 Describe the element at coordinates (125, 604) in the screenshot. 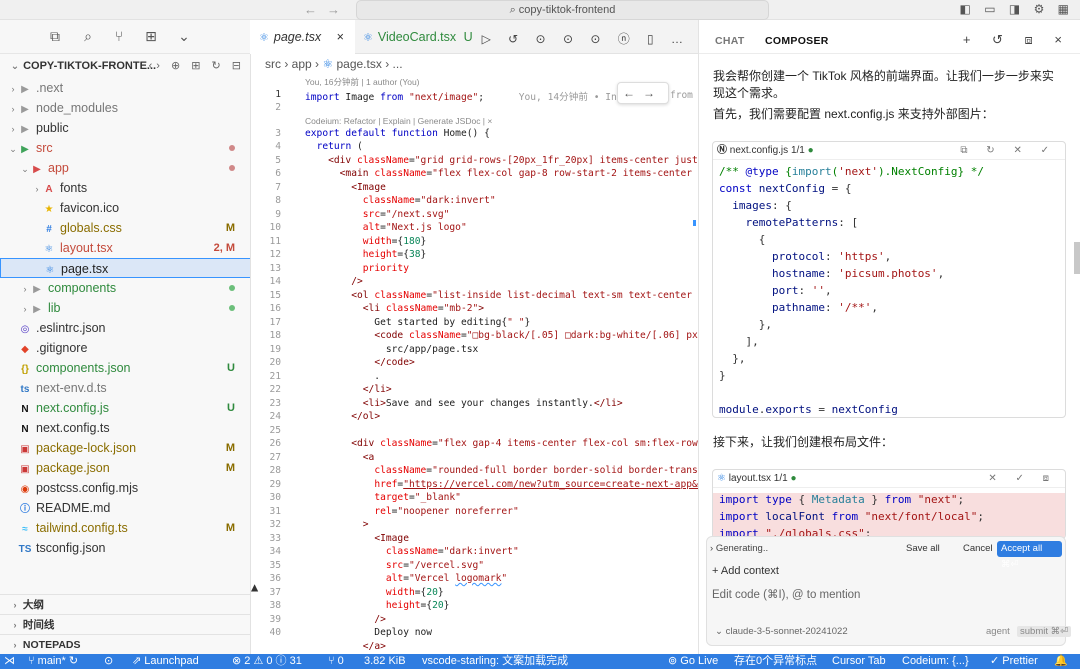

I see `outline-section: › 大纲` at that location.